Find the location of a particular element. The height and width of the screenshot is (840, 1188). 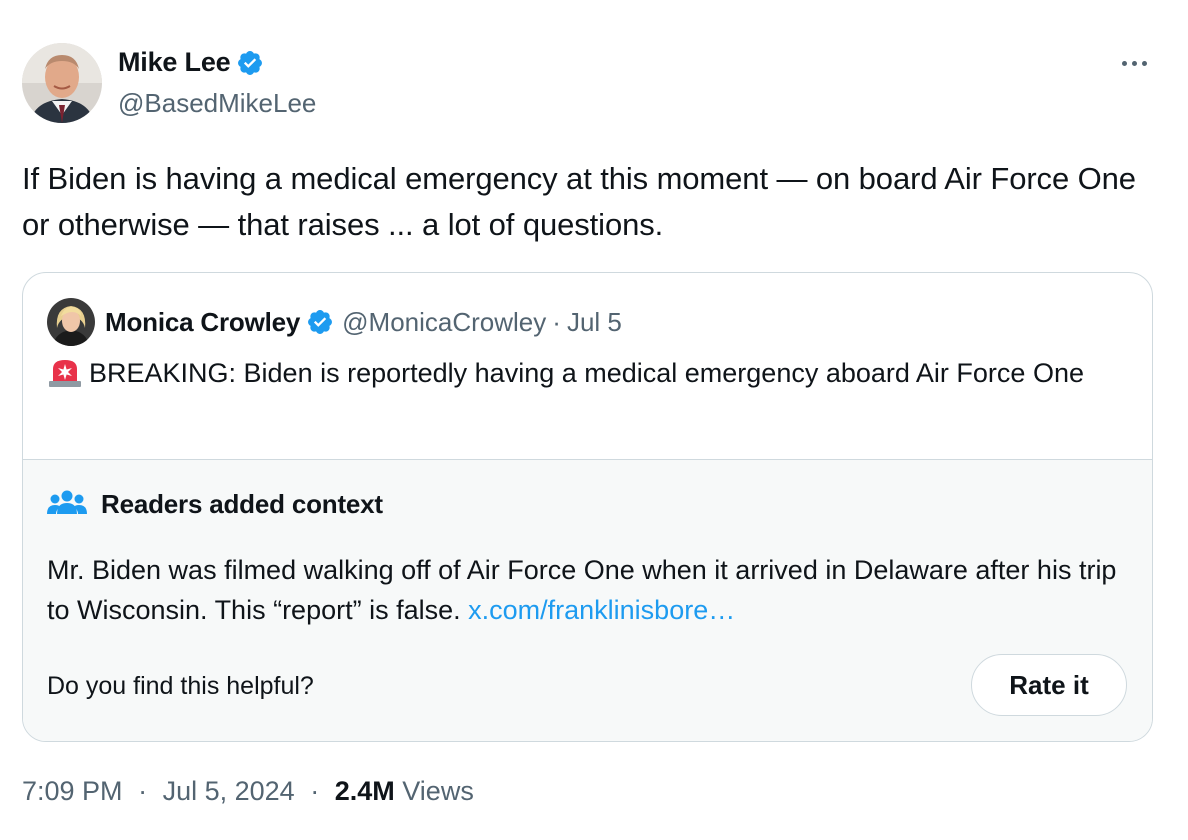

community-note-header: Readers added context is located at coordinates (215, 504).